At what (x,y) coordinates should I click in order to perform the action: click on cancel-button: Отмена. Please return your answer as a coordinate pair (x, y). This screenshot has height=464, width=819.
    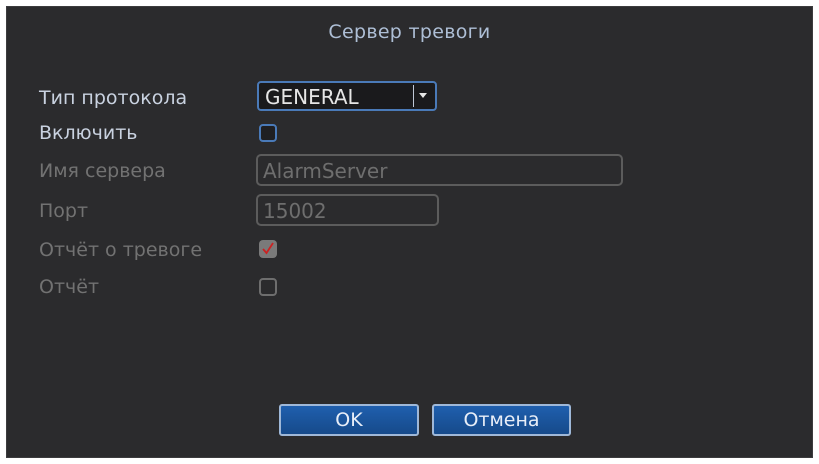
    Looking at the image, I should click on (501, 420).